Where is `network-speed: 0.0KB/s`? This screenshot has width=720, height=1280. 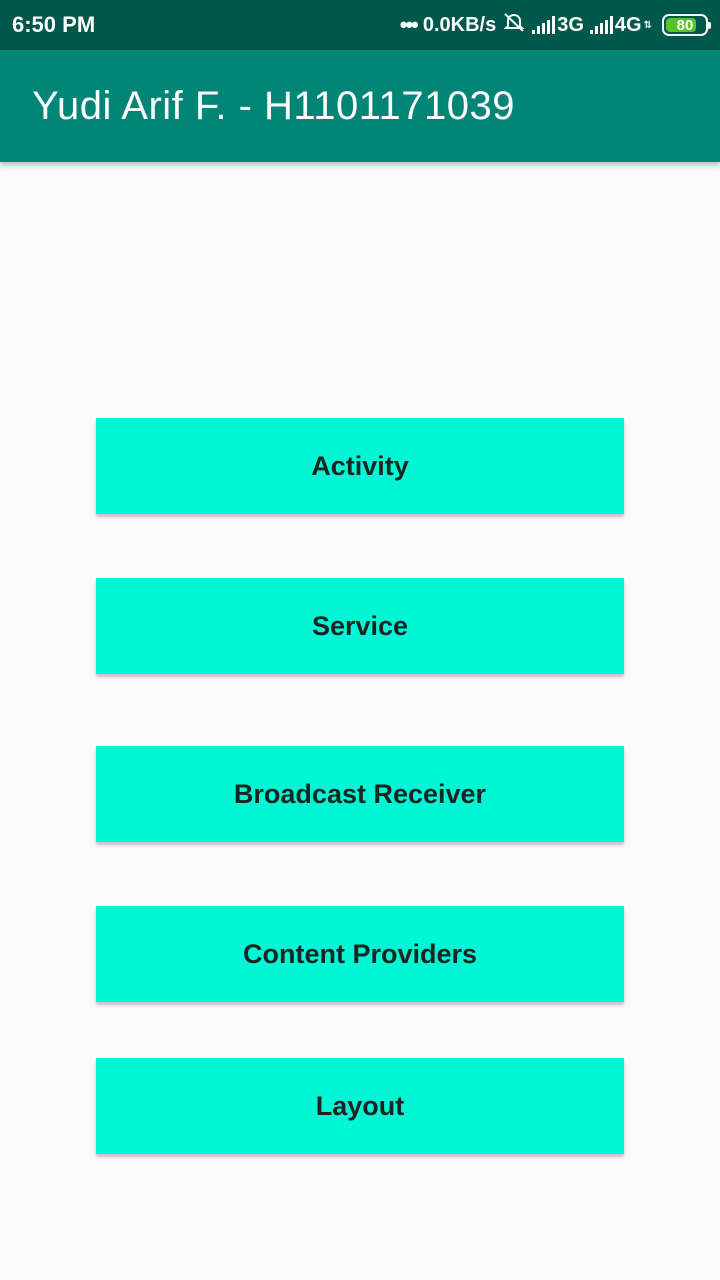
network-speed: 0.0KB/s is located at coordinates (459, 24).